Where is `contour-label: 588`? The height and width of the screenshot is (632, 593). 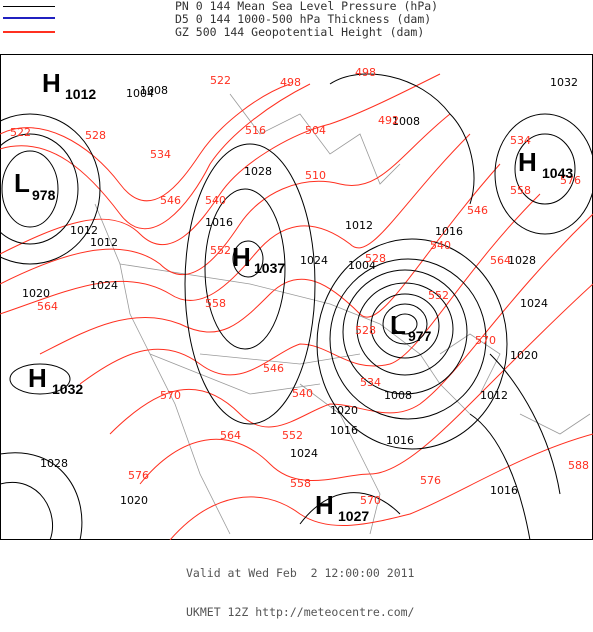 contour-label: 588 is located at coordinates (578, 465).